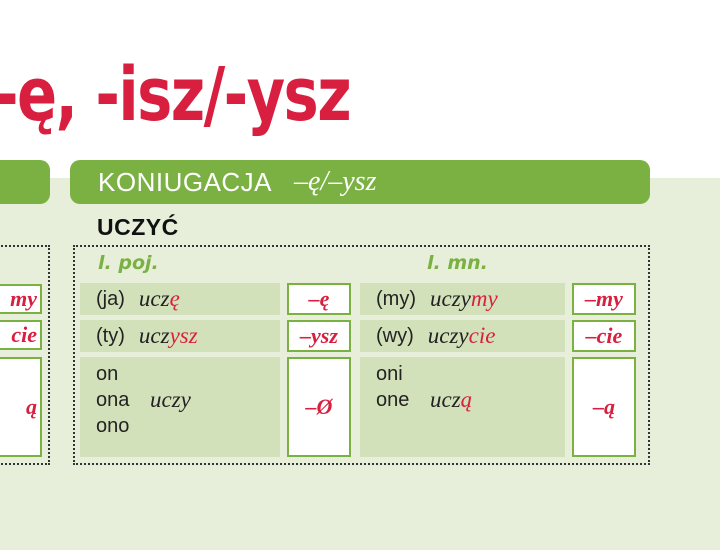 This screenshot has height=550, width=720. Describe the element at coordinates (319, 336) in the screenshot. I see `ending-box: –ysz` at that location.